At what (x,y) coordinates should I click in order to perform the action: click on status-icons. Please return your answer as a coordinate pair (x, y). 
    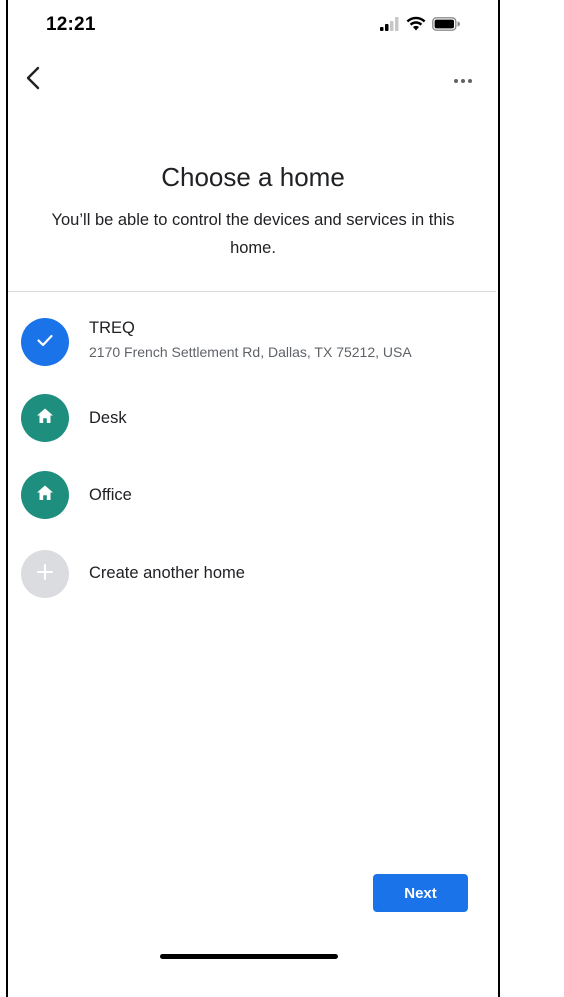
    Looking at the image, I should click on (420, 26).